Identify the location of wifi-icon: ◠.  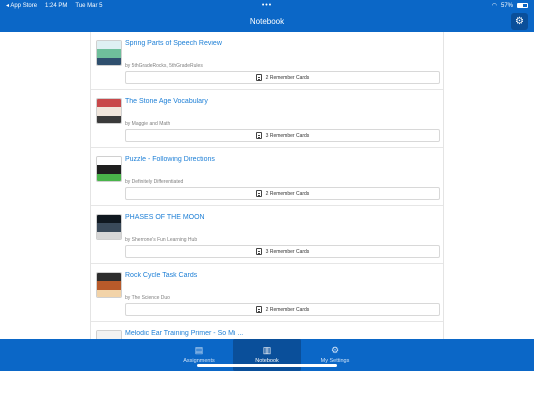
(494, 6).